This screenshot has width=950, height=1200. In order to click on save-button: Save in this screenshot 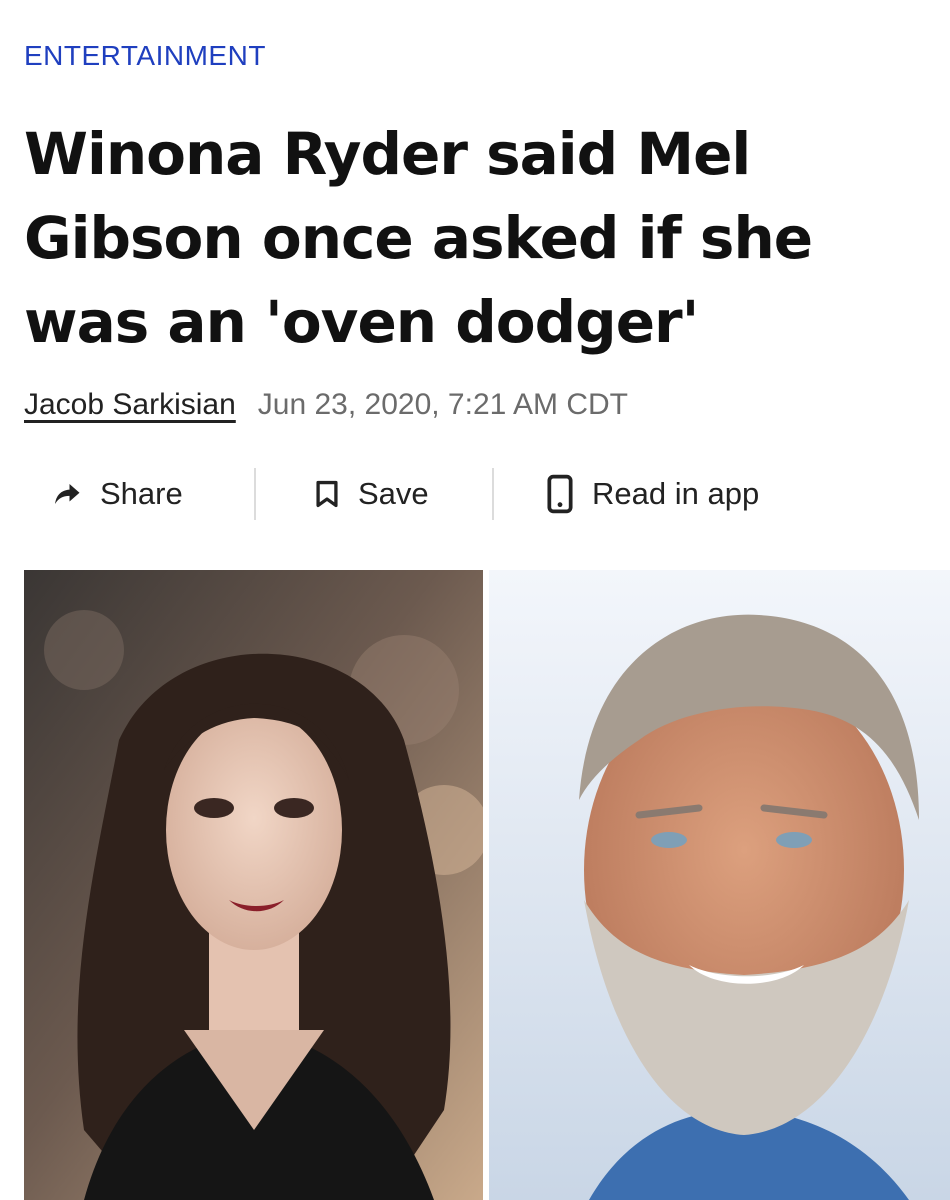, I will do `click(371, 494)`.